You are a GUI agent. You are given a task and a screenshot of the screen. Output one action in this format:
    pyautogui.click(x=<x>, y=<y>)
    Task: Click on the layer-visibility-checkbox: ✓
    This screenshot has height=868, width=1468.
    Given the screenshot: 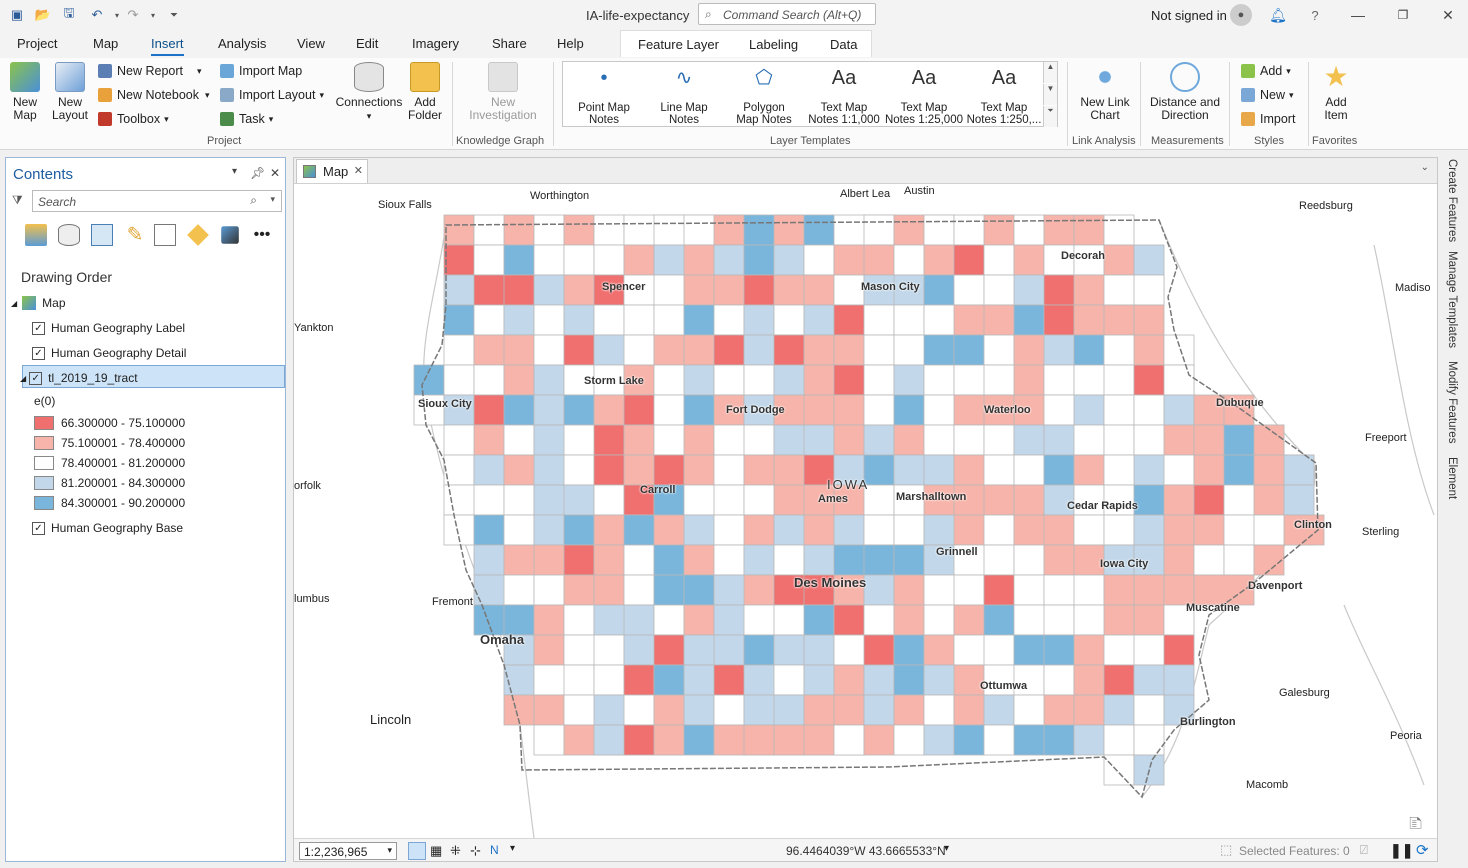 What is the action you would take?
    pyautogui.click(x=36, y=378)
    